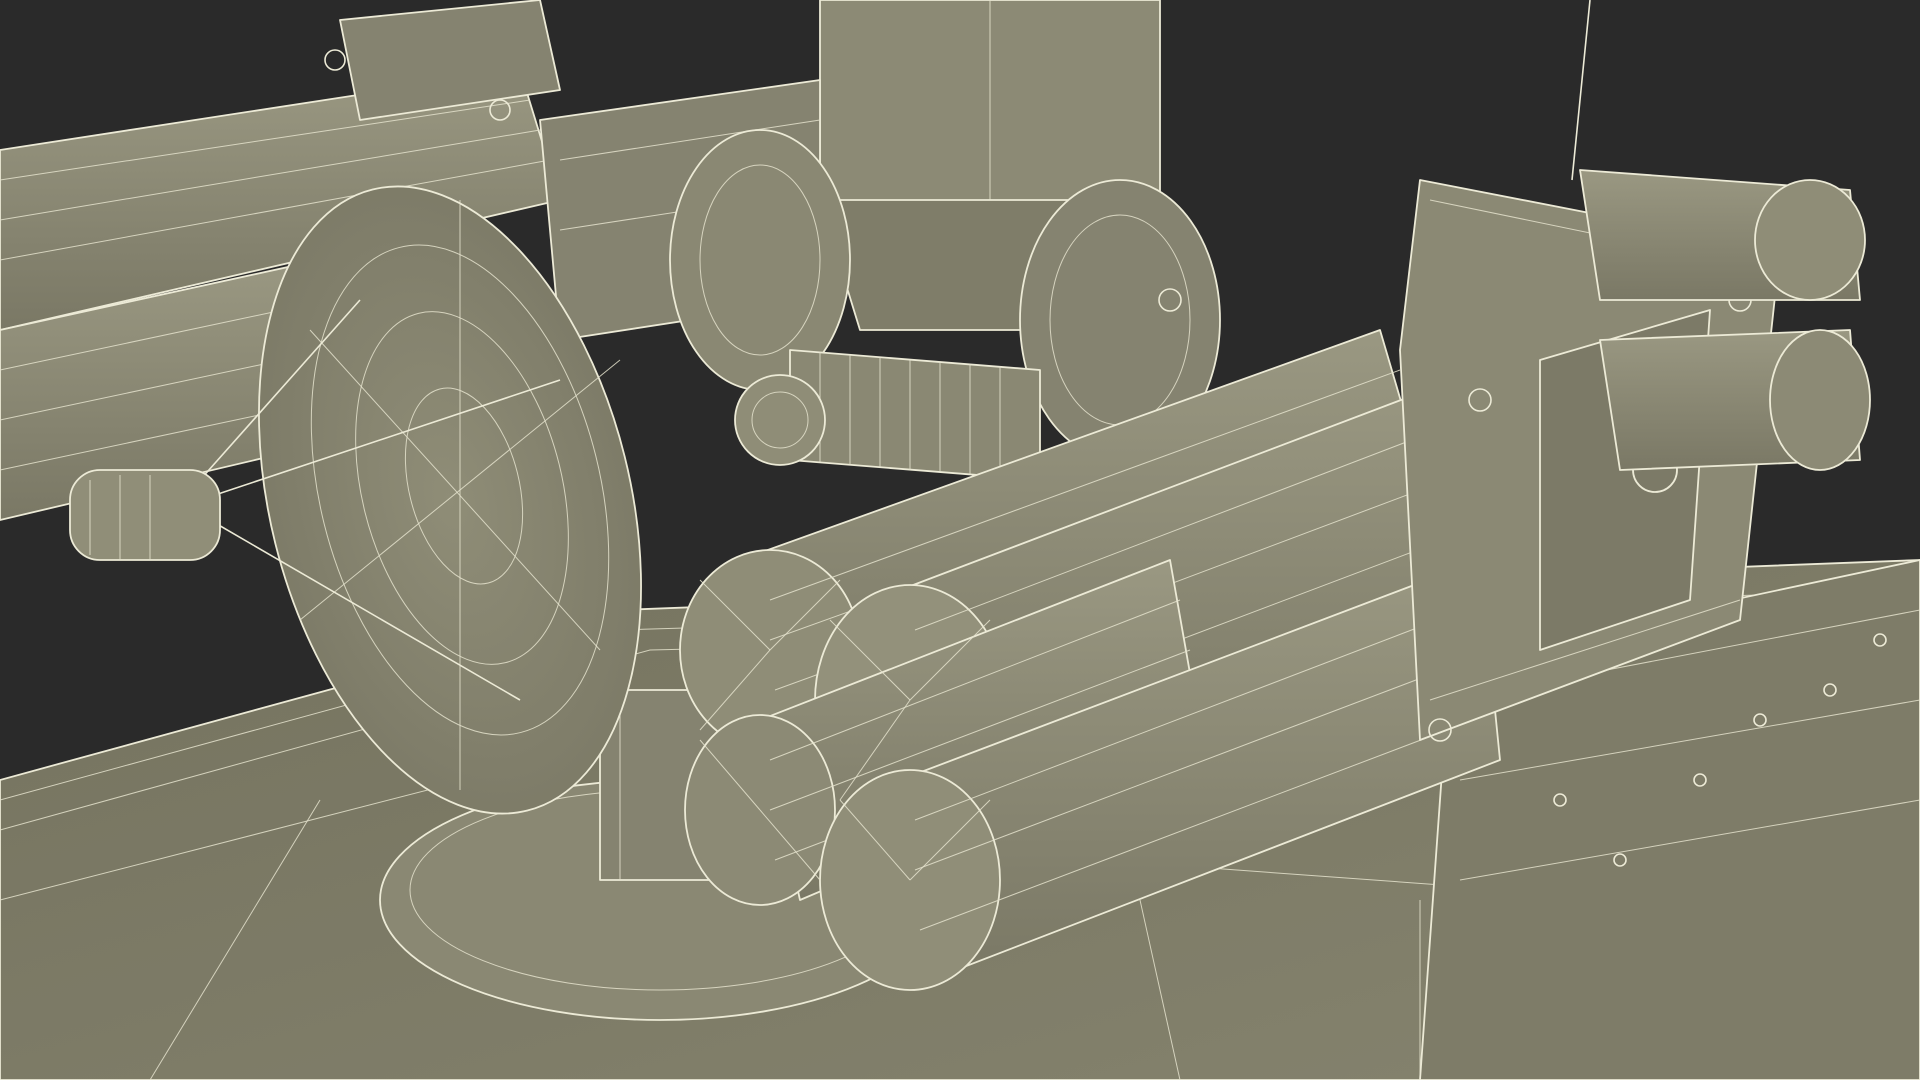 This screenshot has width=1920, height=1080. I want to click on feed-horn, so click(145, 515).